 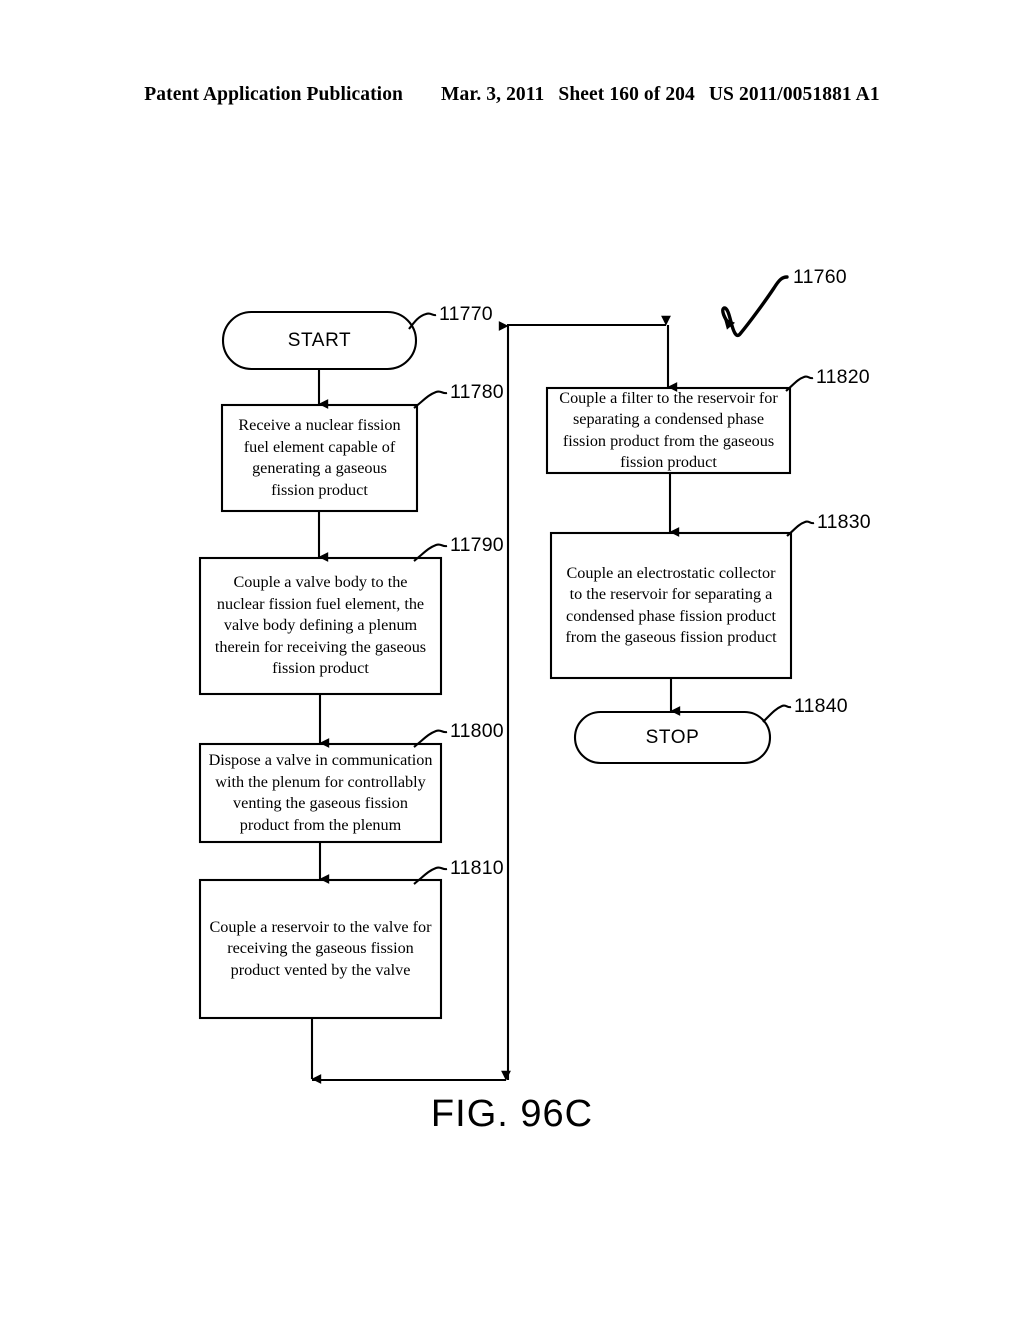 I want to click on node-couple-valve-body, so click(x=320, y=626).